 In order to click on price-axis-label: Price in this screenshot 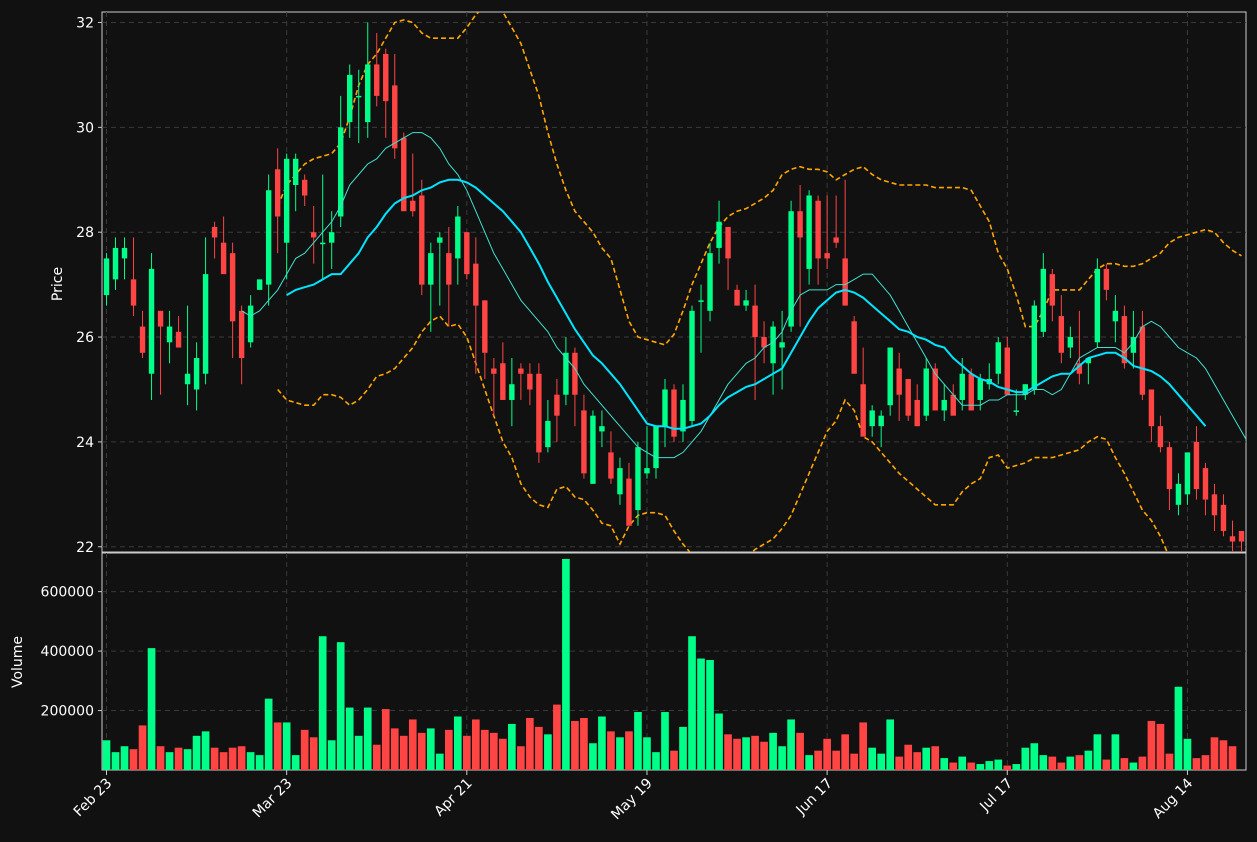, I will do `click(58, 284)`.